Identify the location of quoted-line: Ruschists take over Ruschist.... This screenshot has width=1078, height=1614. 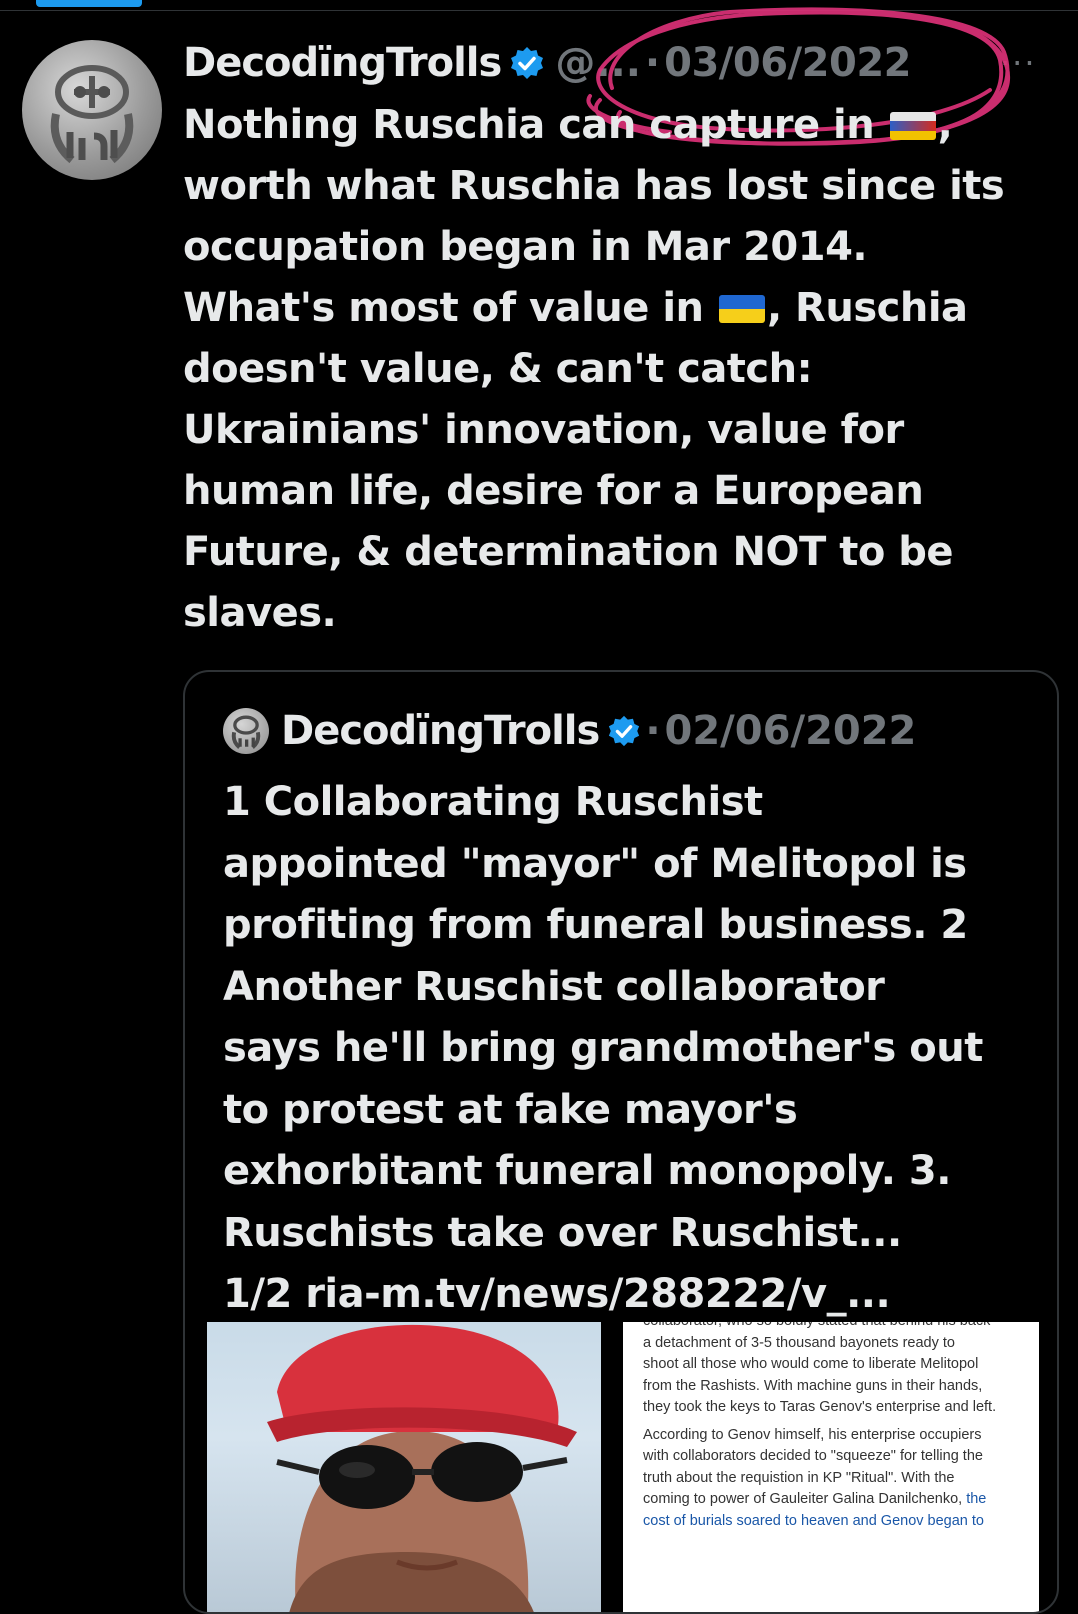
(562, 1232).